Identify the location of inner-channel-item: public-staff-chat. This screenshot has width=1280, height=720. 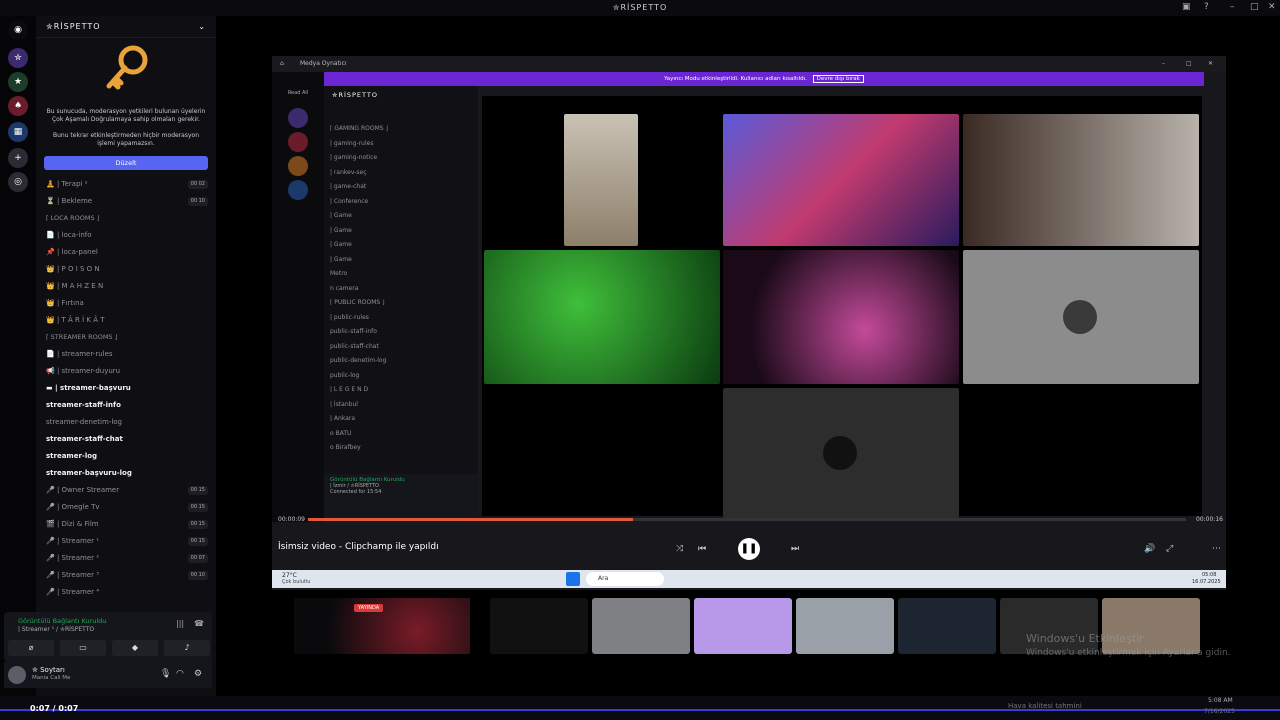
(401, 347).